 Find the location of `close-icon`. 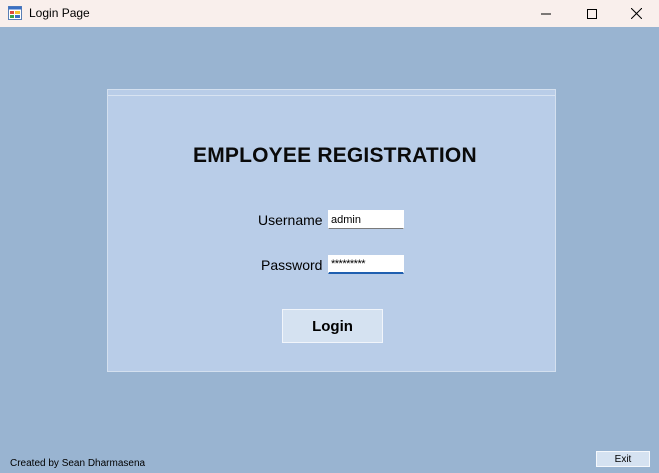

close-icon is located at coordinates (636, 13).